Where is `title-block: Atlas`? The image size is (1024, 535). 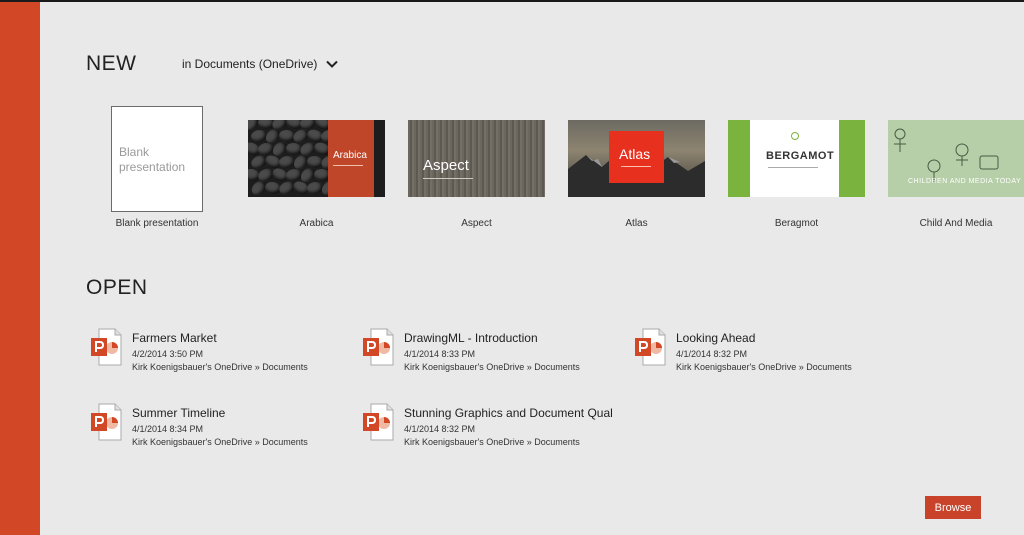 title-block: Atlas is located at coordinates (636, 157).